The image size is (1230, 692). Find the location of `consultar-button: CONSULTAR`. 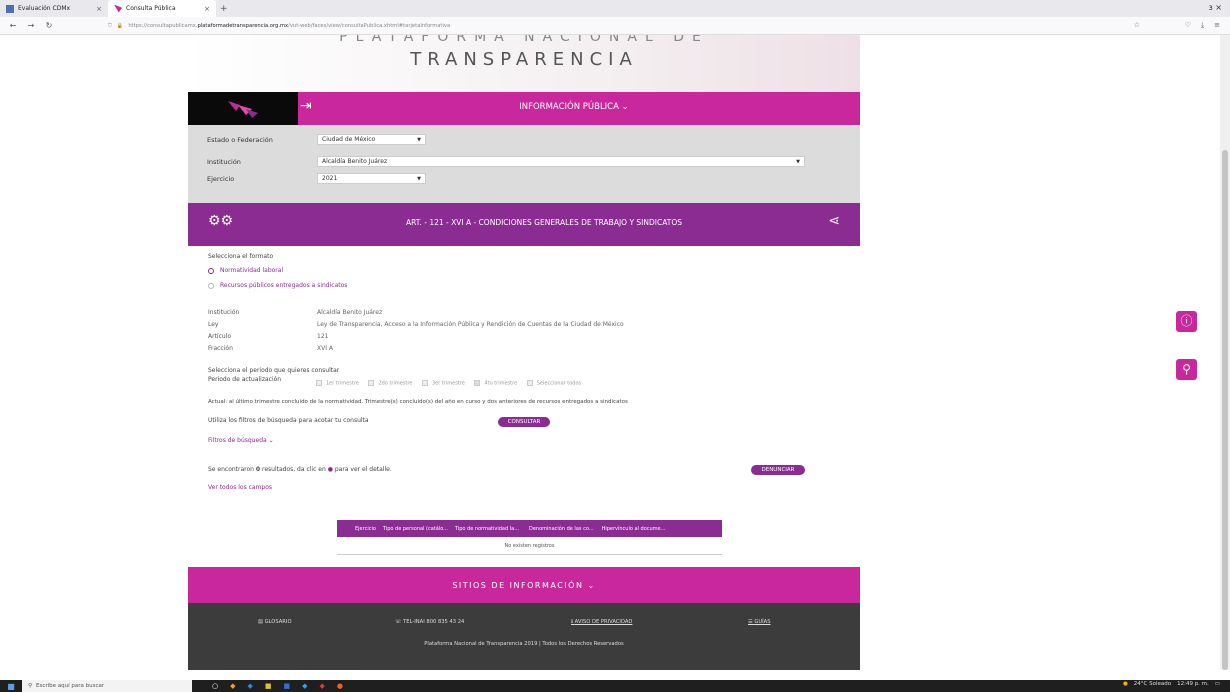

consultar-button: CONSULTAR is located at coordinates (524, 422).